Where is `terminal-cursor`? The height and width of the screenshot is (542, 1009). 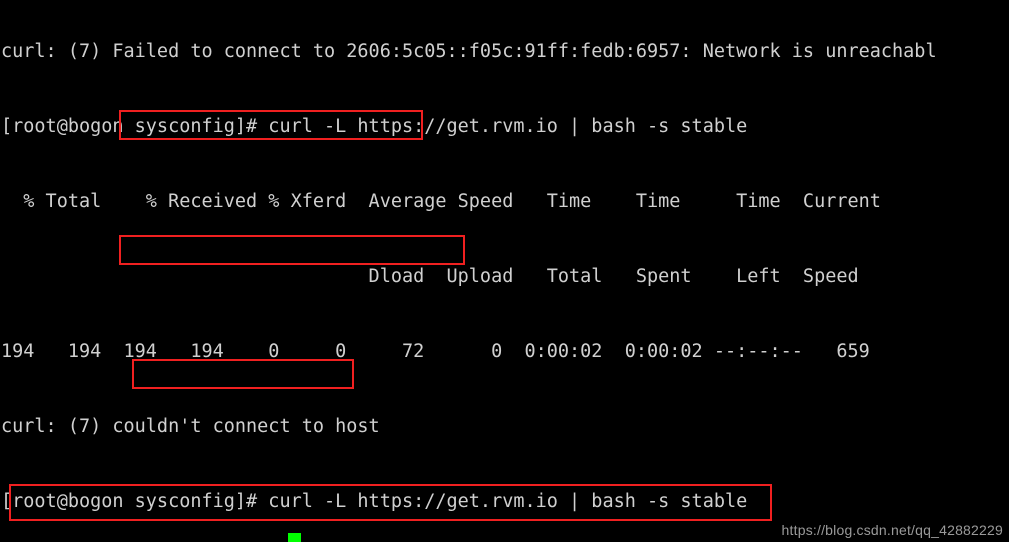 terminal-cursor is located at coordinates (294, 537).